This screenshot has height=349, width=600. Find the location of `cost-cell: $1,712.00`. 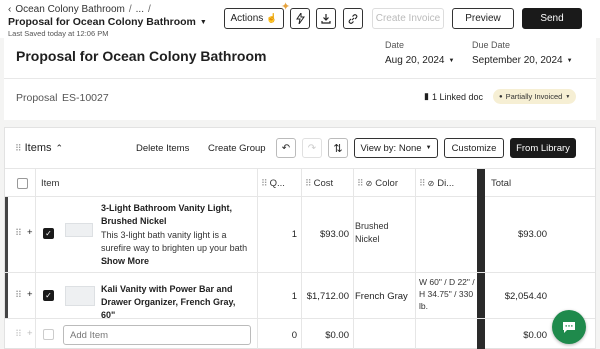

cost-cell: $1,712.00 is located at coordinates (327, 296).